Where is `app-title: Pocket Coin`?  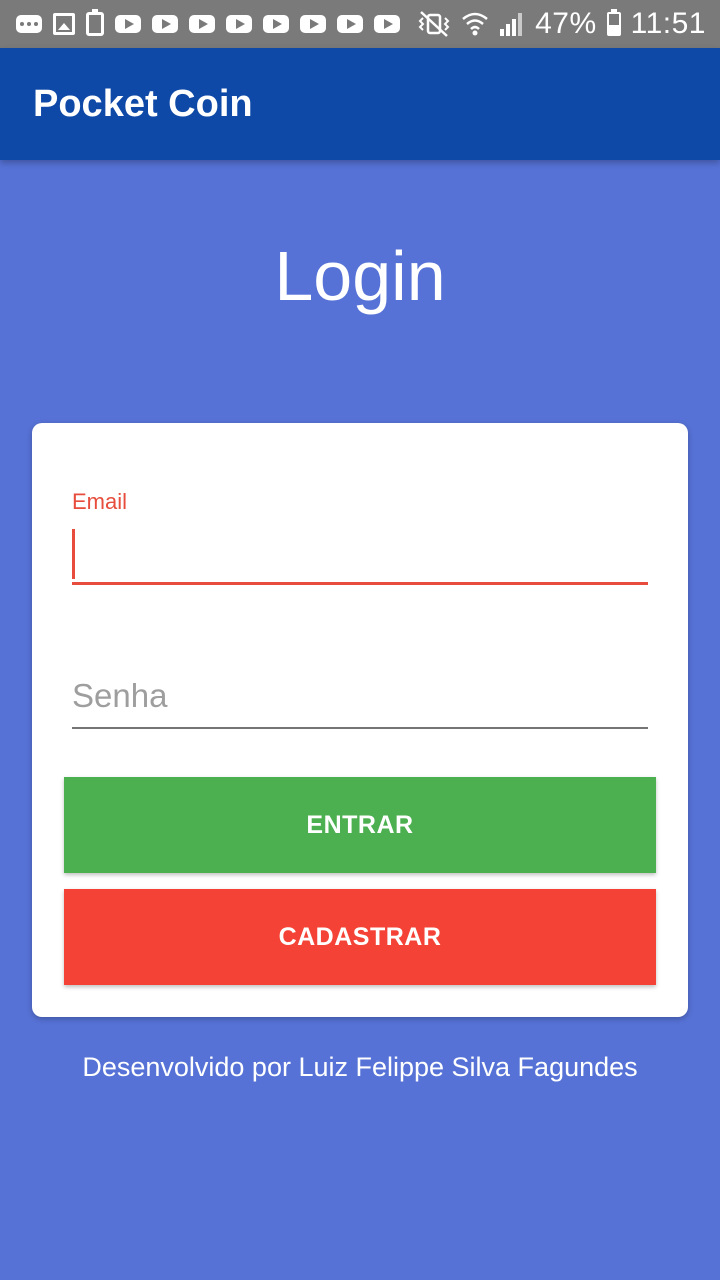 app-title: Pocket Coin is located at coordinates (143, 103).